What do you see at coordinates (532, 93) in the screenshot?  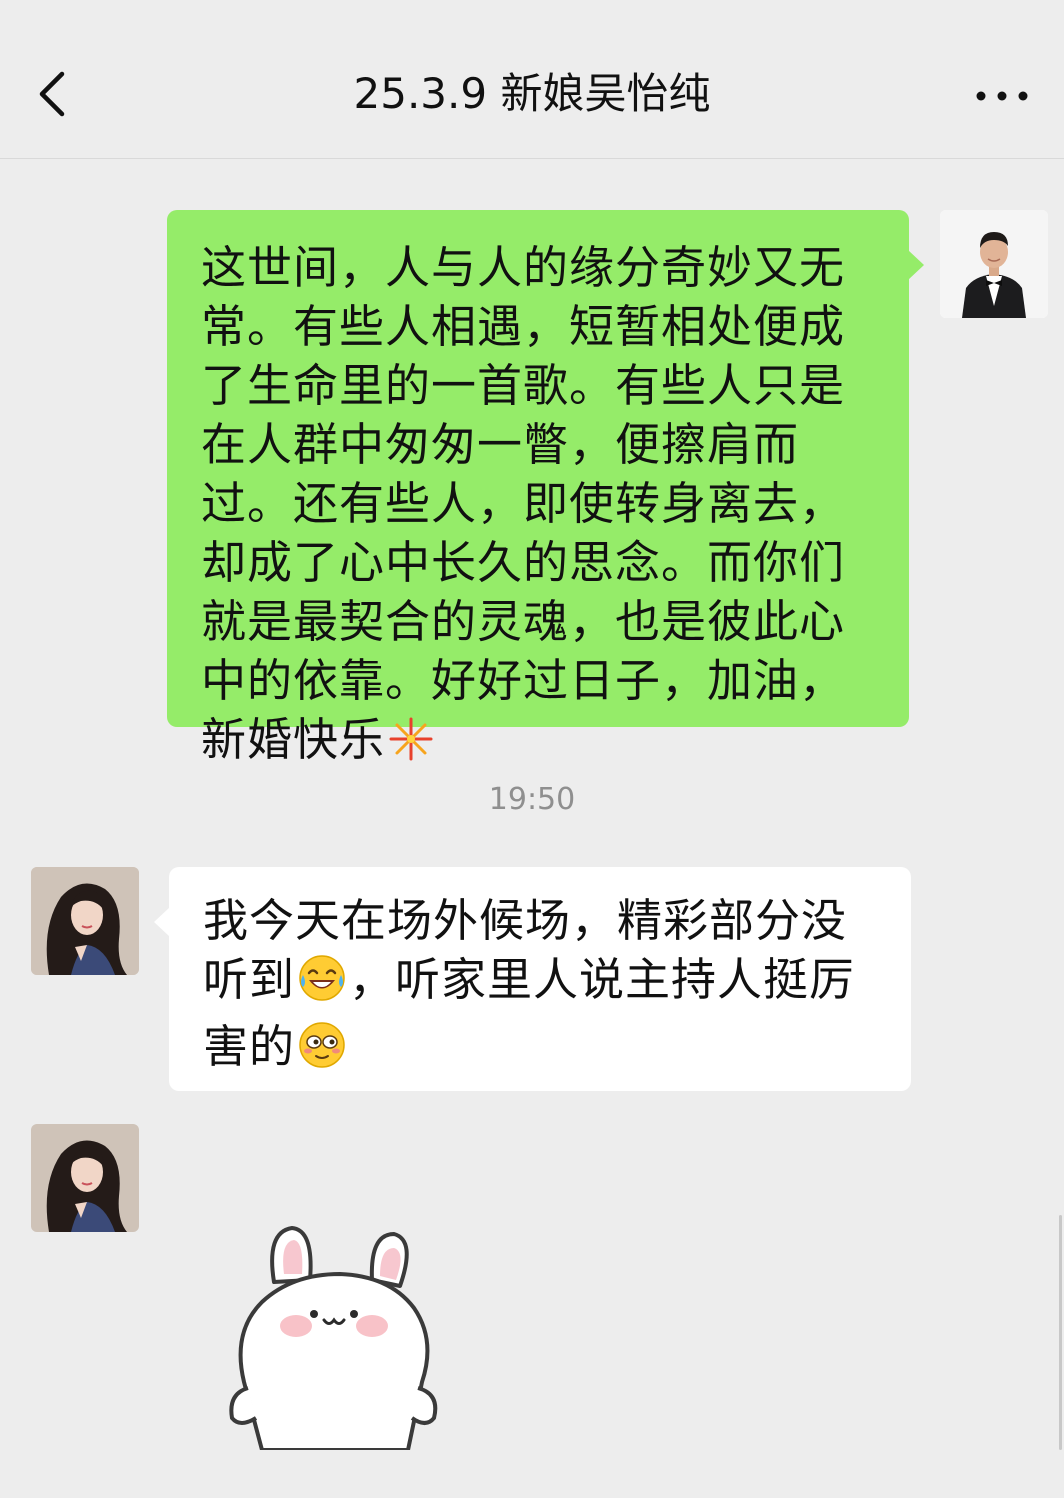 I see `chat-title: 25.3.9 新娘吴怡纯` at bounding box center [532, 93].